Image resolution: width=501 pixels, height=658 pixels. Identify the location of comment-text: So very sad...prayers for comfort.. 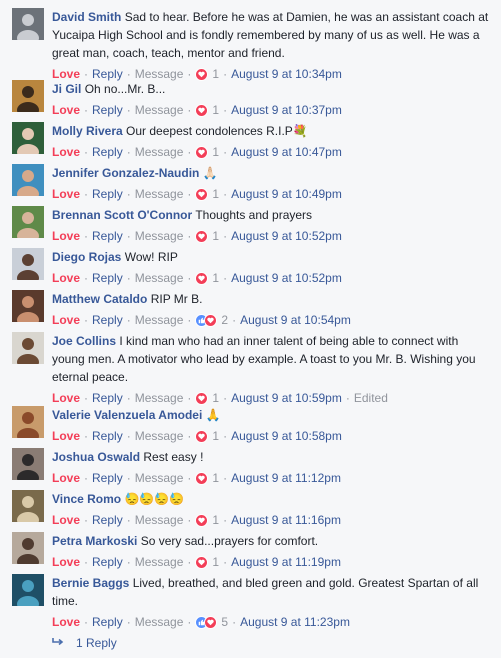
(229, 541).